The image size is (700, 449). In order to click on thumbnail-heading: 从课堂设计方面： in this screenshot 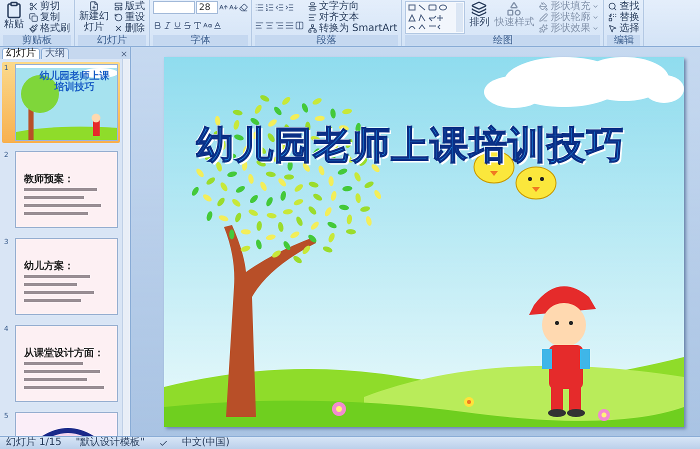, I will do `click(64, 353)`.